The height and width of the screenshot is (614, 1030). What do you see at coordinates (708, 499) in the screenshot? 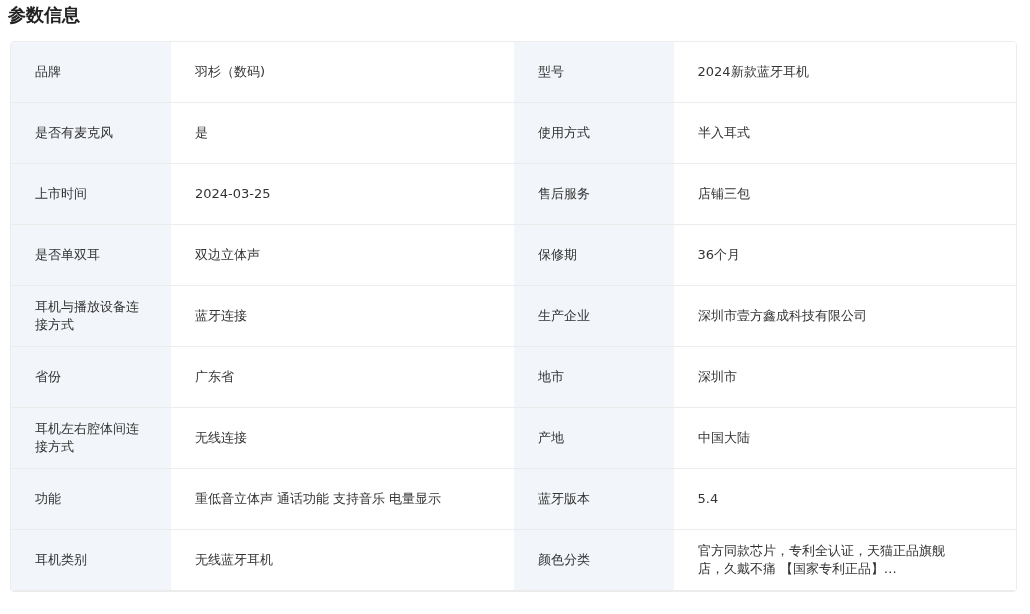
I see `value-text: 5.4` at bounding box center [708, 499].